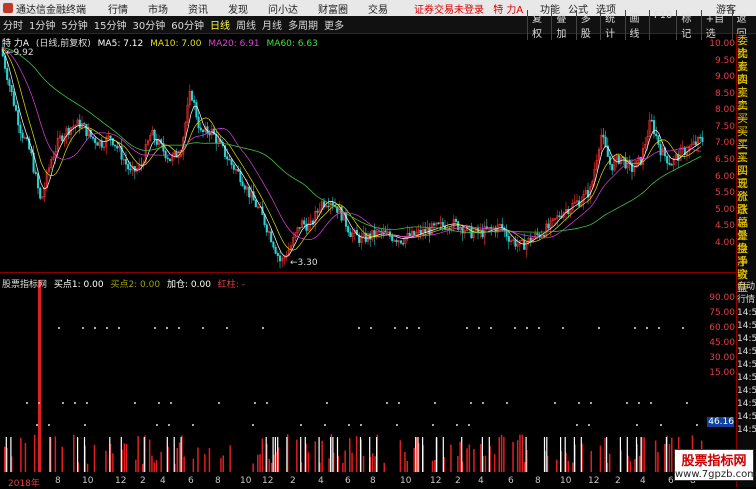 The width and height of the screenshot is (756, 489). What do you see at coordinates (746, 73) in the screenshot?
I see `side-panel-item: 卖四` at bounding box center [746, 73].